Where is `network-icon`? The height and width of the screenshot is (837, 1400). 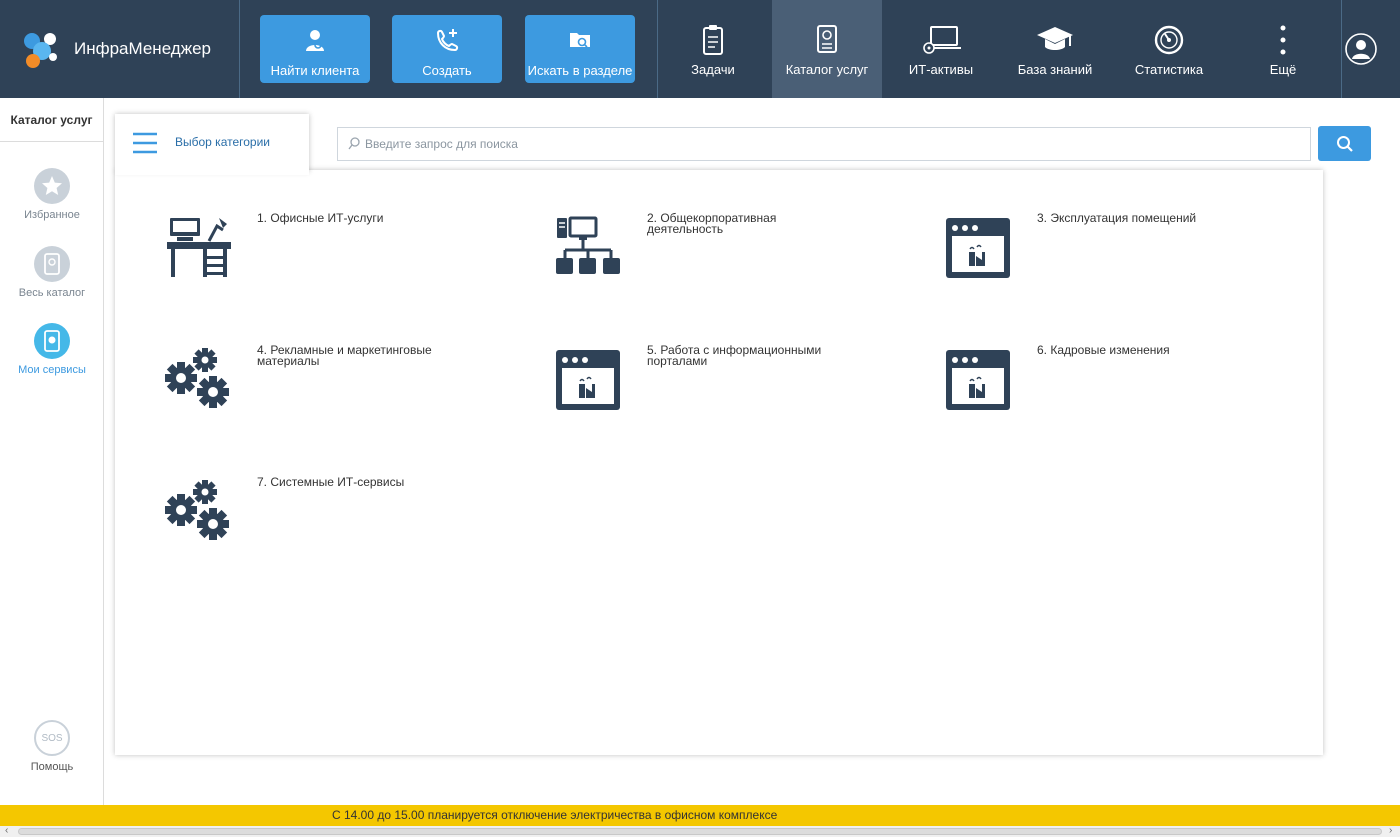
network-icon is located at coordinates (588, 245).